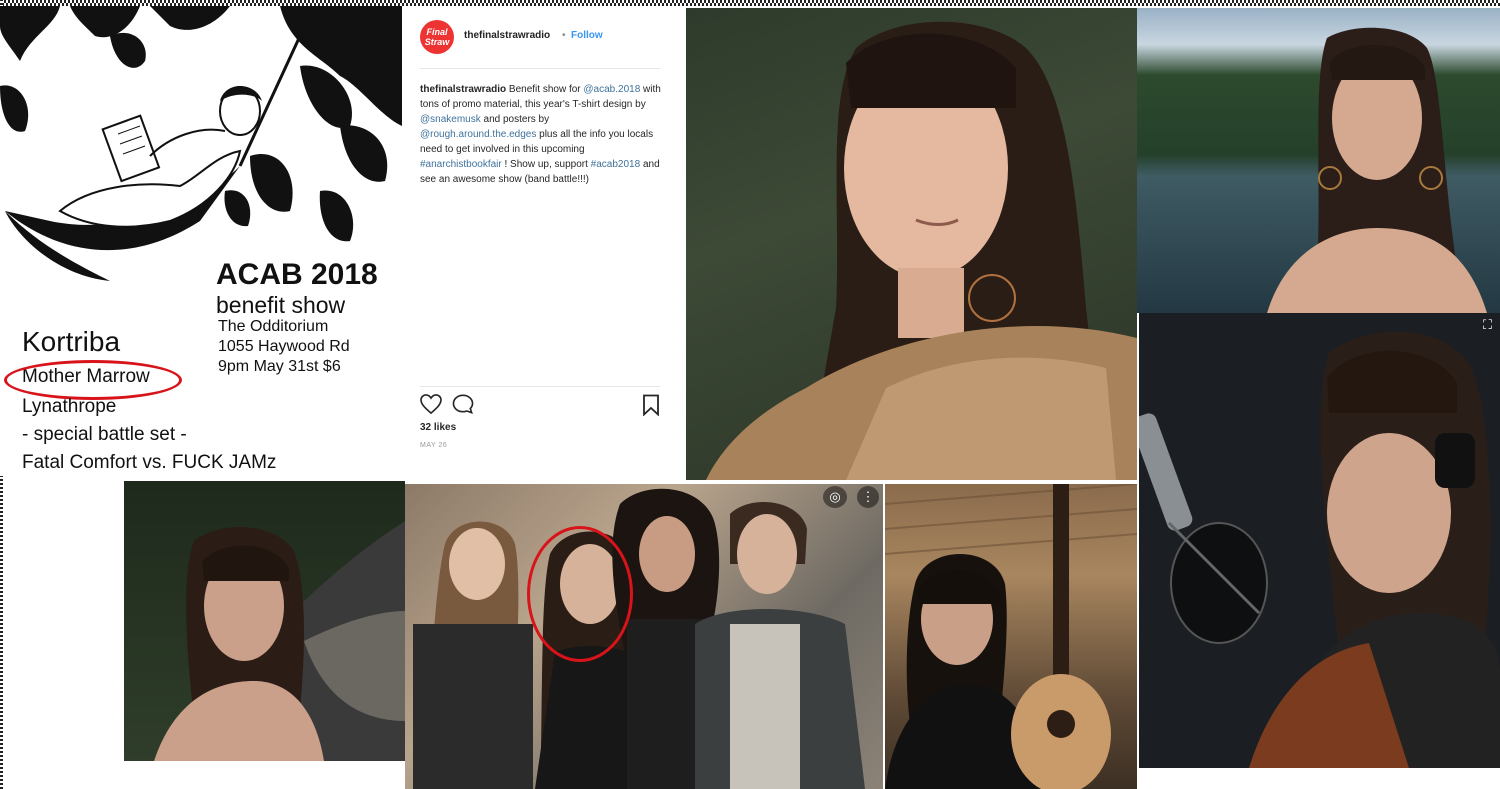 This screenshot has width=1500, height=789. I want to click on lake-photo, so click(1318, 160).